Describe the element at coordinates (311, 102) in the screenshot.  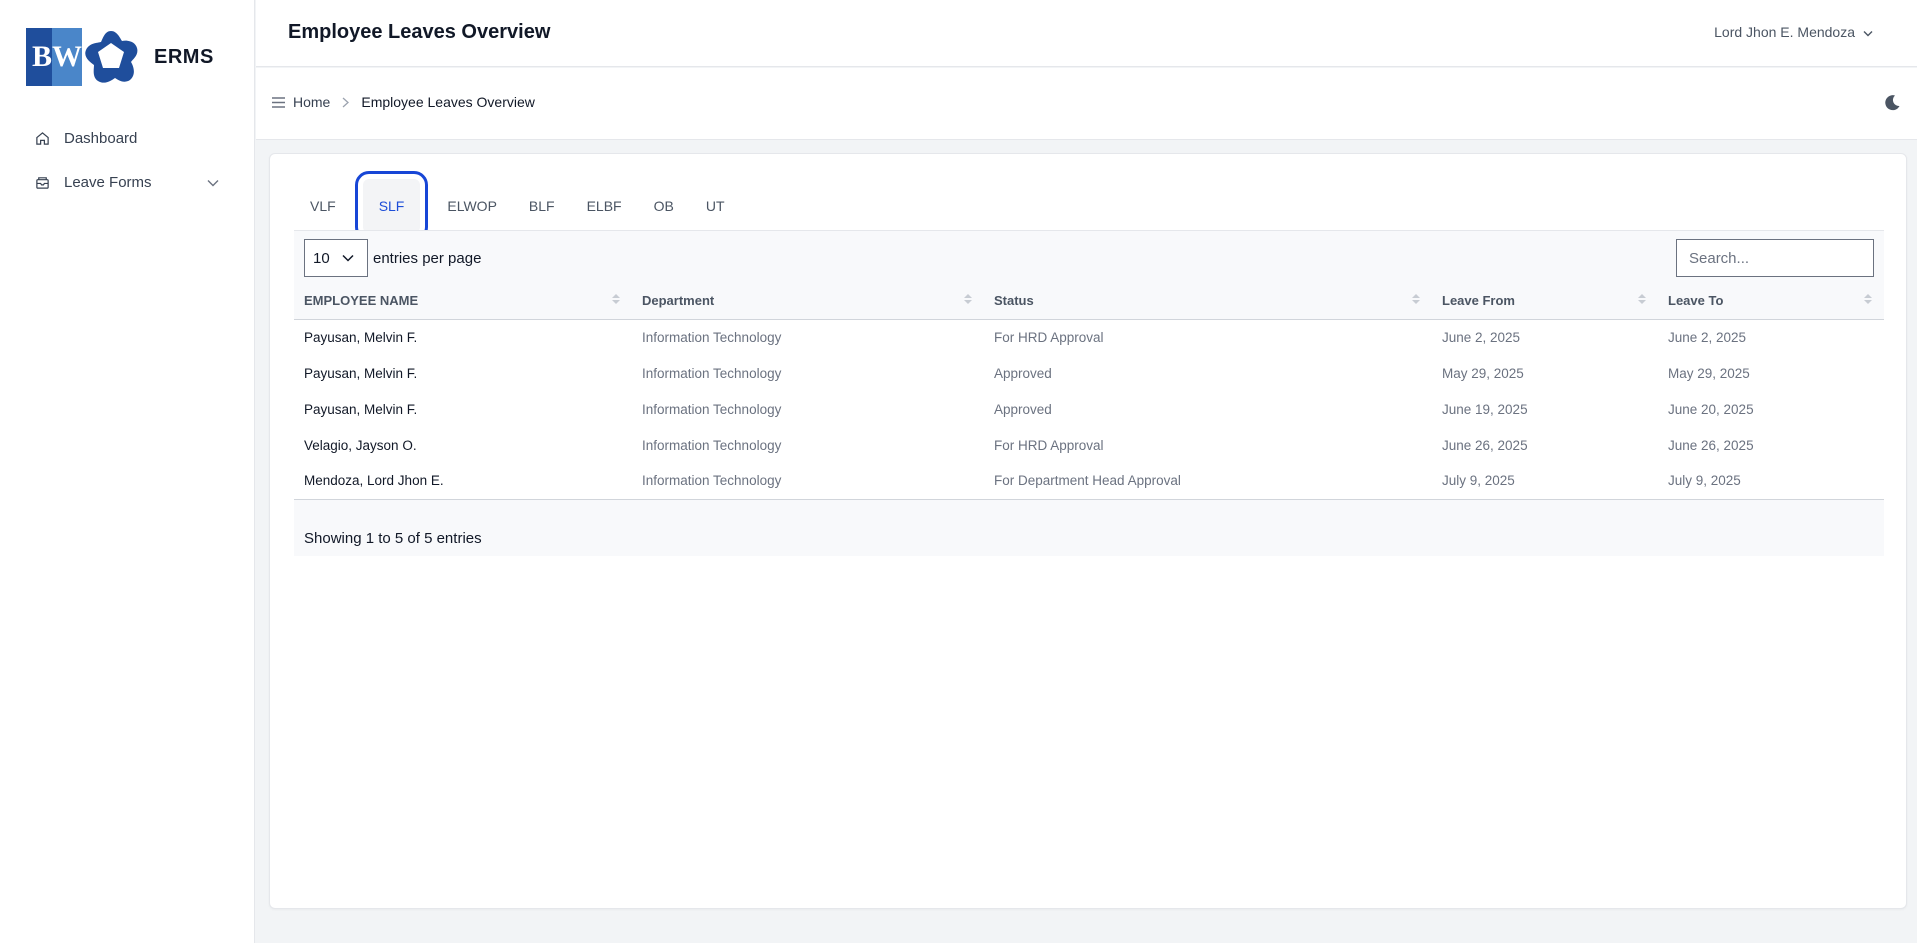
I see `breadcrumb-home: Home` at that location.